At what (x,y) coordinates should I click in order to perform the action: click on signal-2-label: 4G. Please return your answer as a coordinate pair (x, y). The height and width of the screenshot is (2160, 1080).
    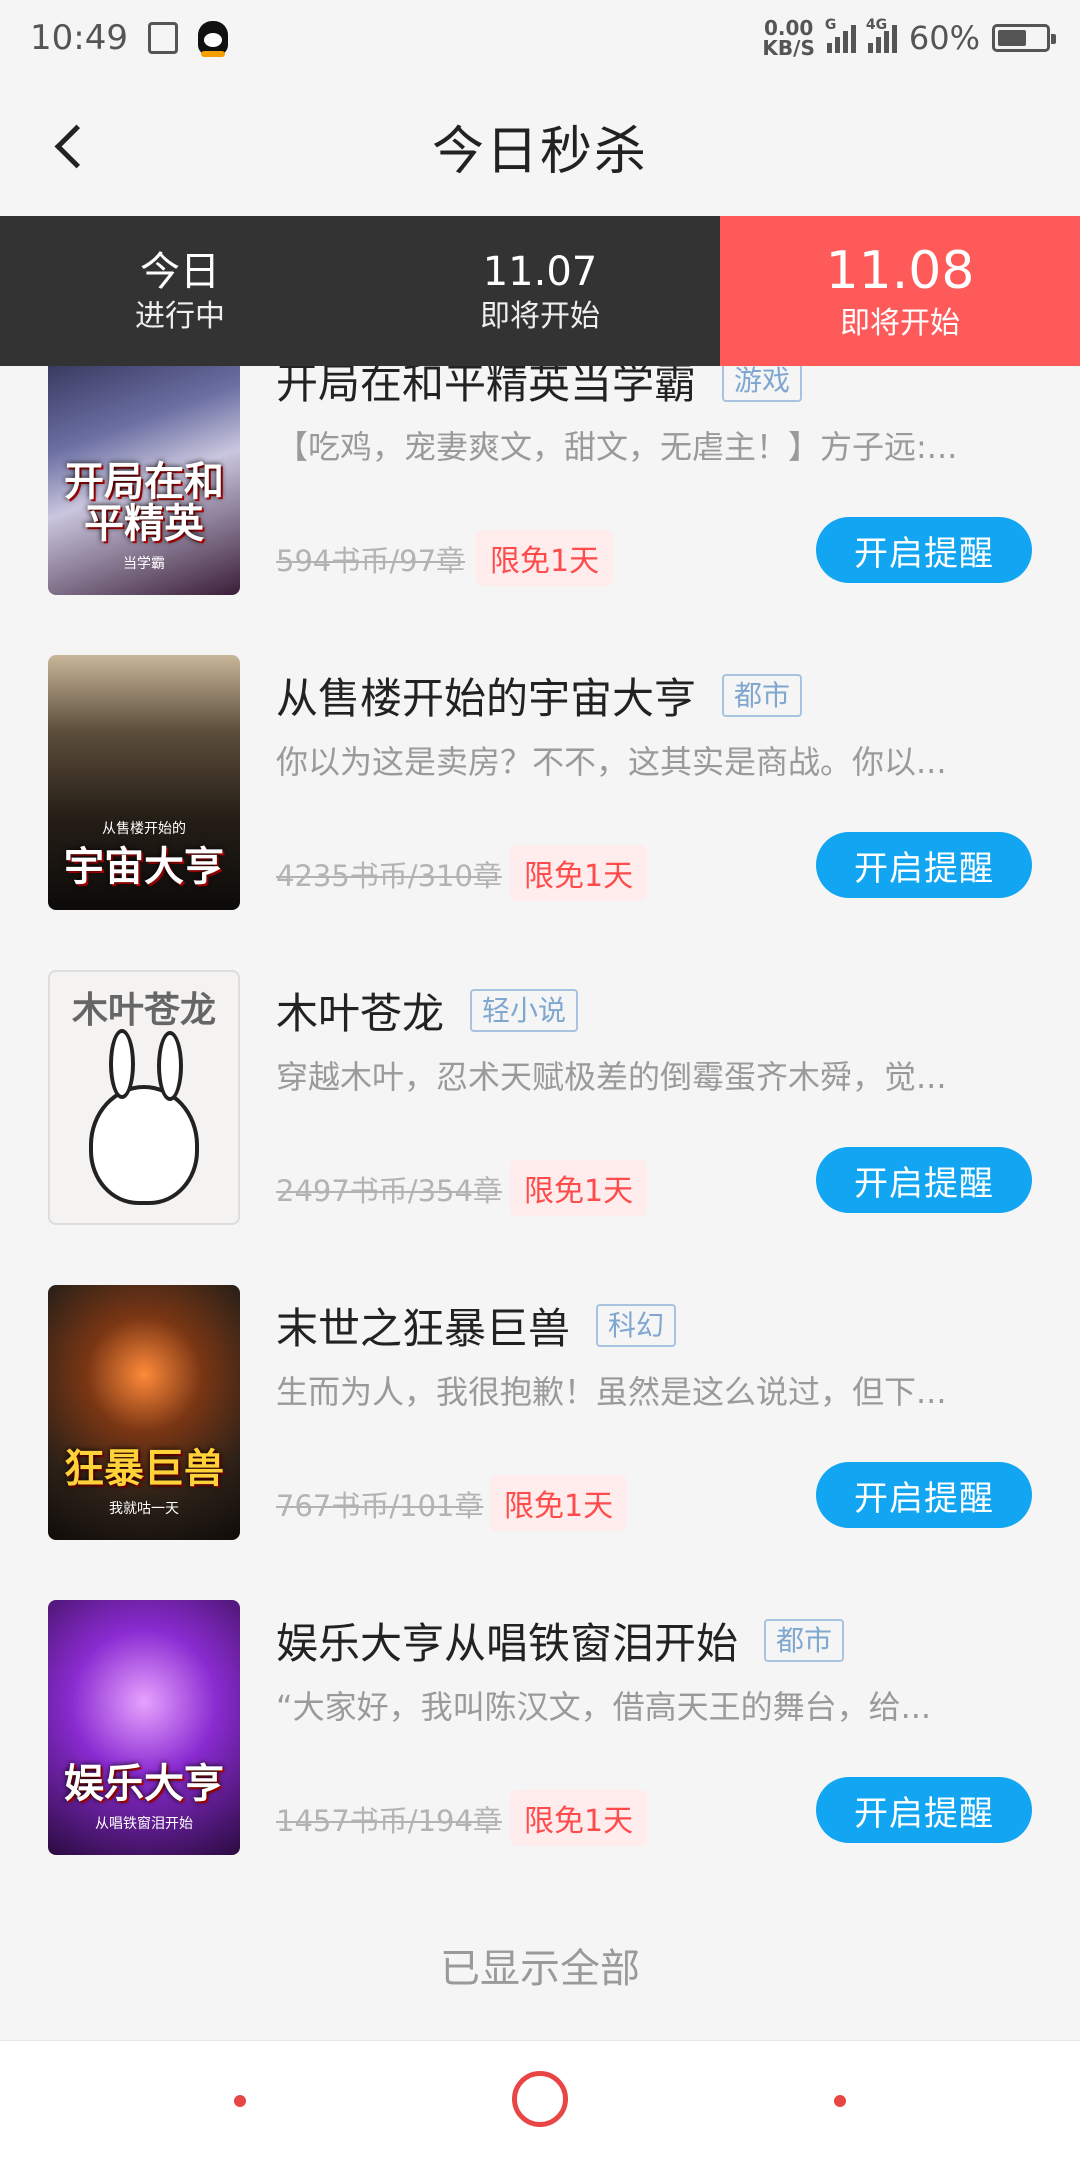
    Looking at the image, I should click on (876, 25).